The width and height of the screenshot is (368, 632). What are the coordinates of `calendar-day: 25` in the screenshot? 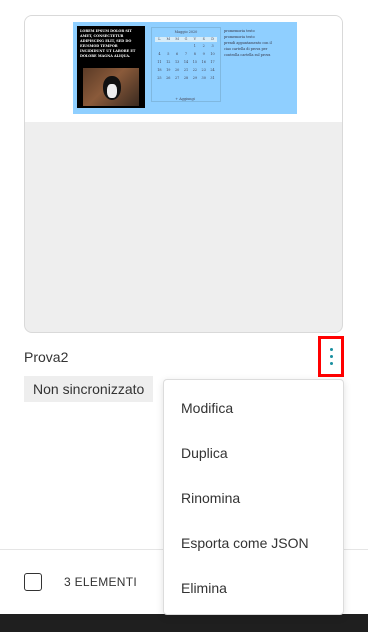 It's located at (159, 78).